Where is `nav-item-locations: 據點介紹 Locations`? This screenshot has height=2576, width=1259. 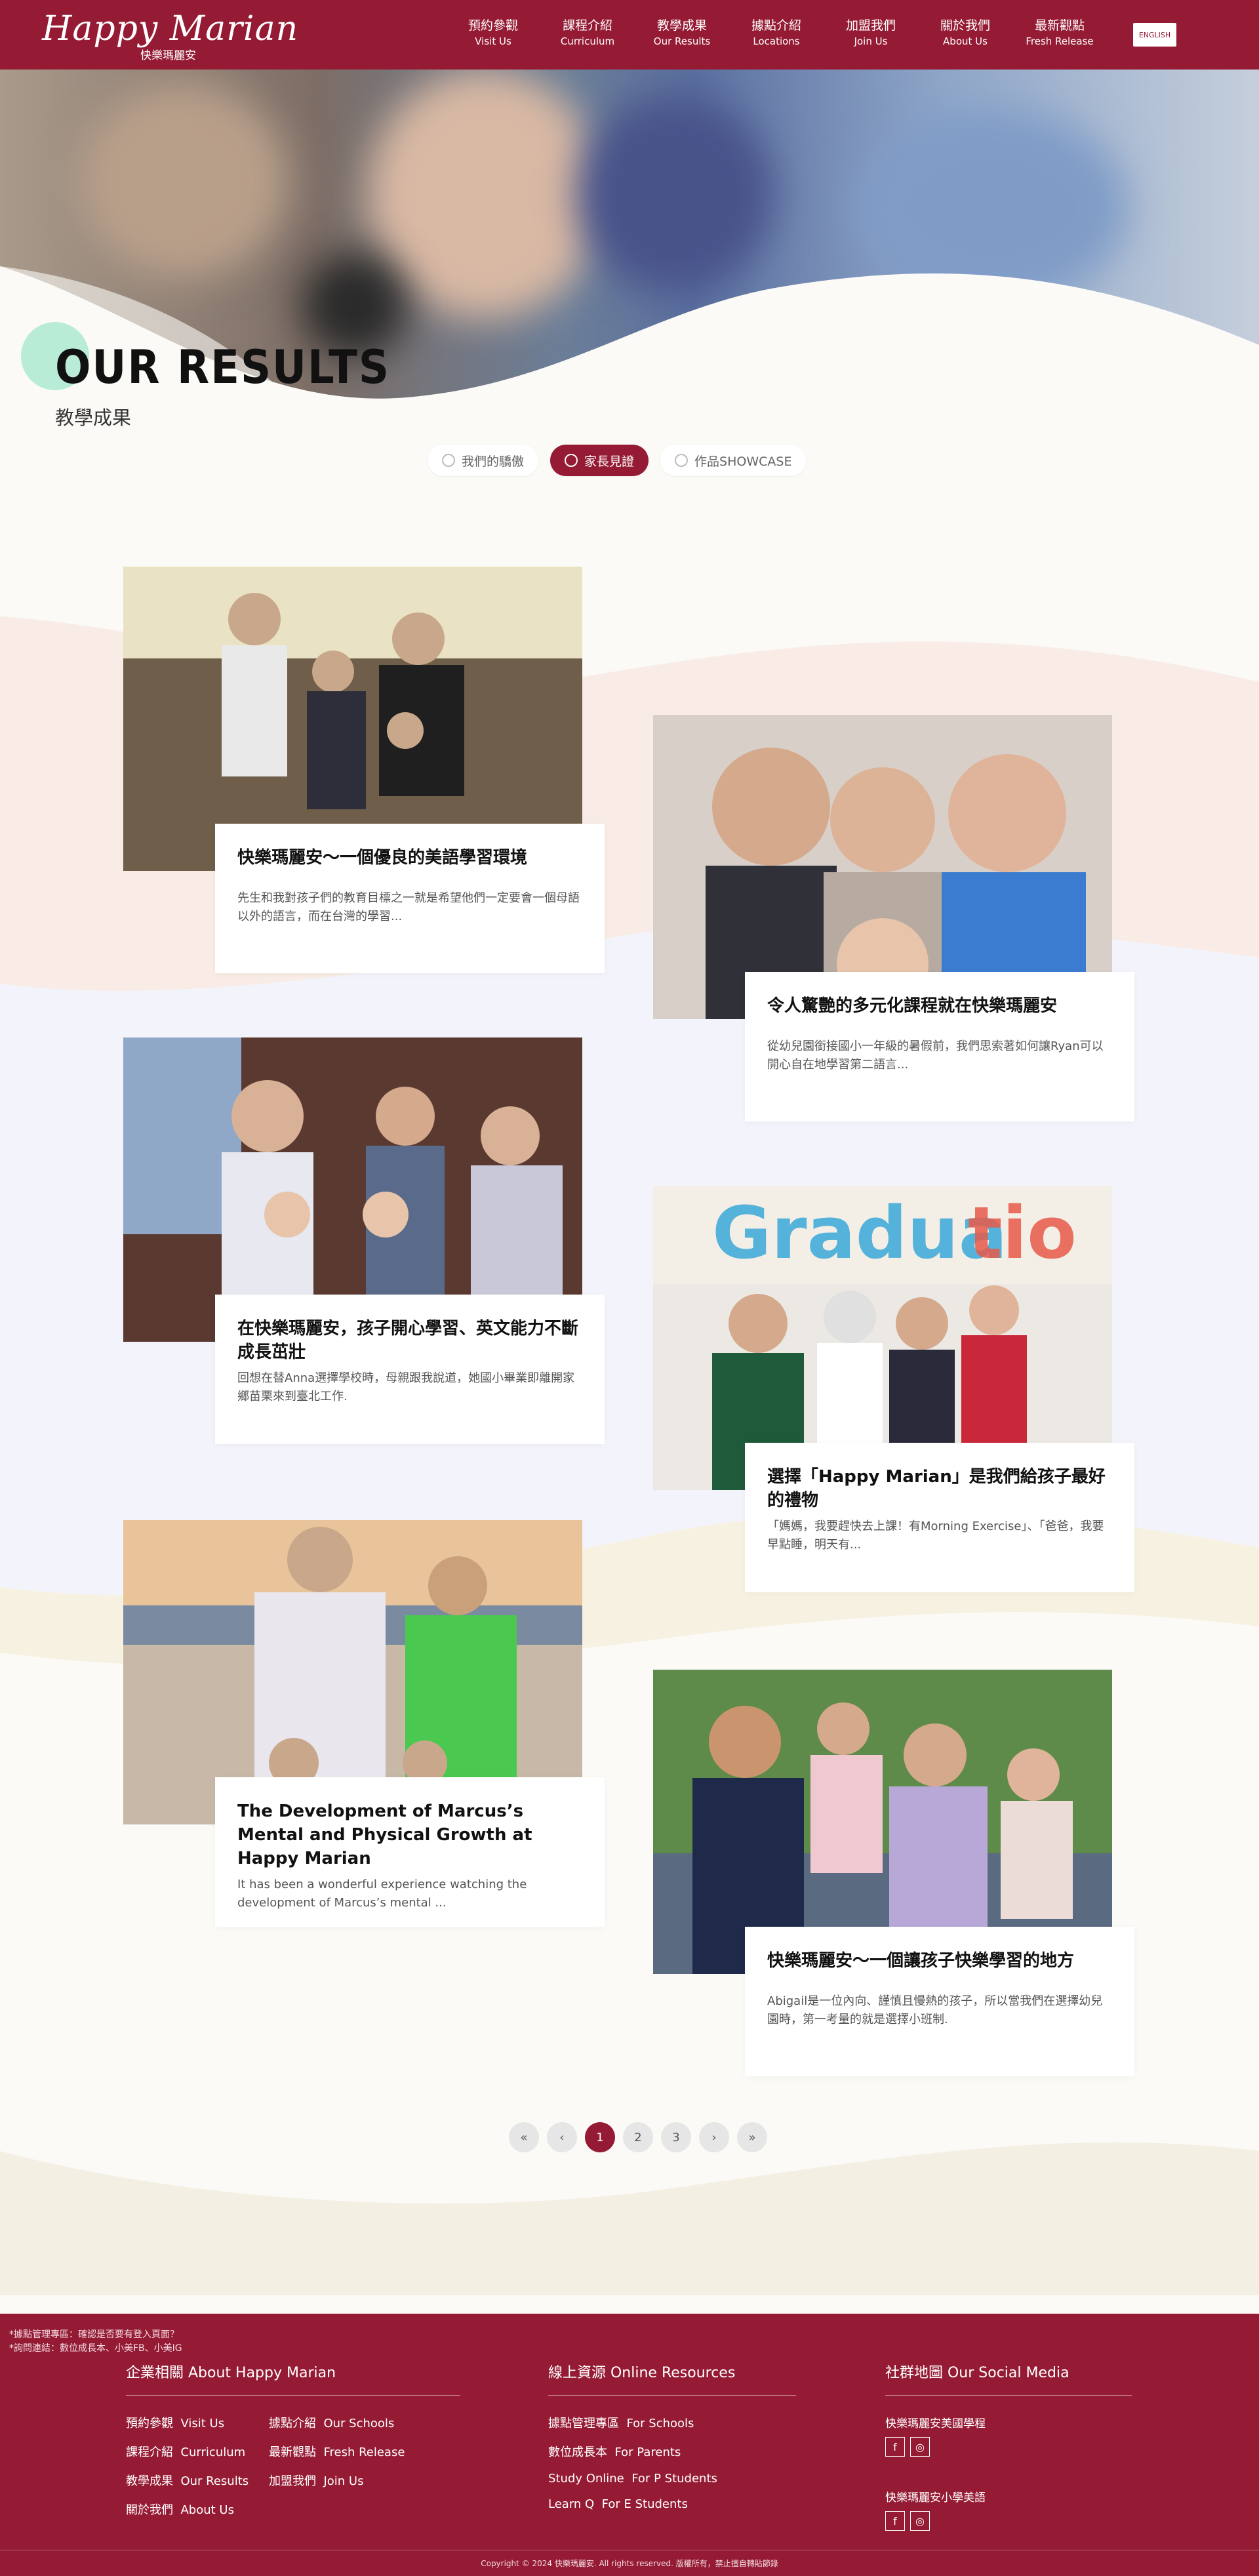
nav-item-locations: 據點介紹 Locations is located at coordinates (776, 33).